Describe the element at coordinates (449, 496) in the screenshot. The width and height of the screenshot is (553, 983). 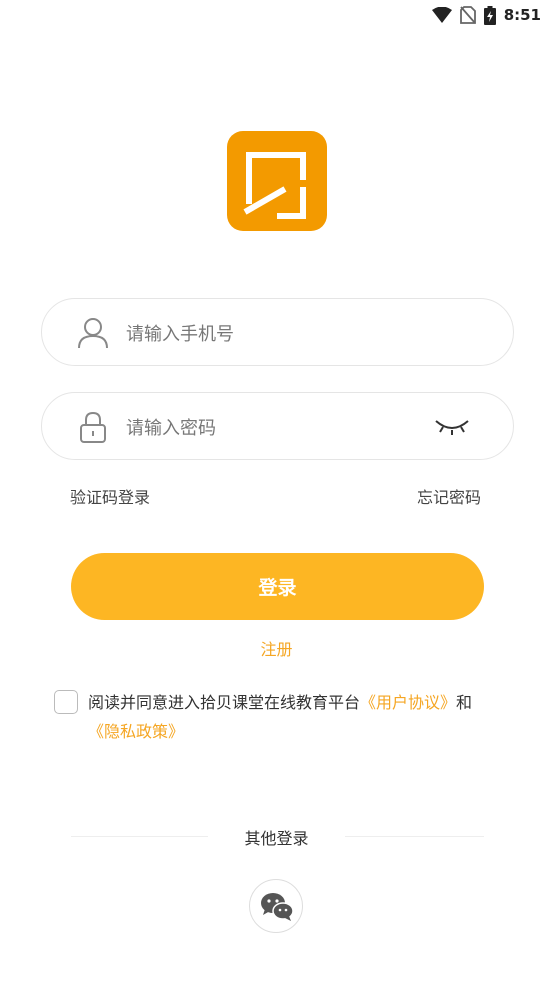
I see `forgot-password-link: 忘记密码` at that location.